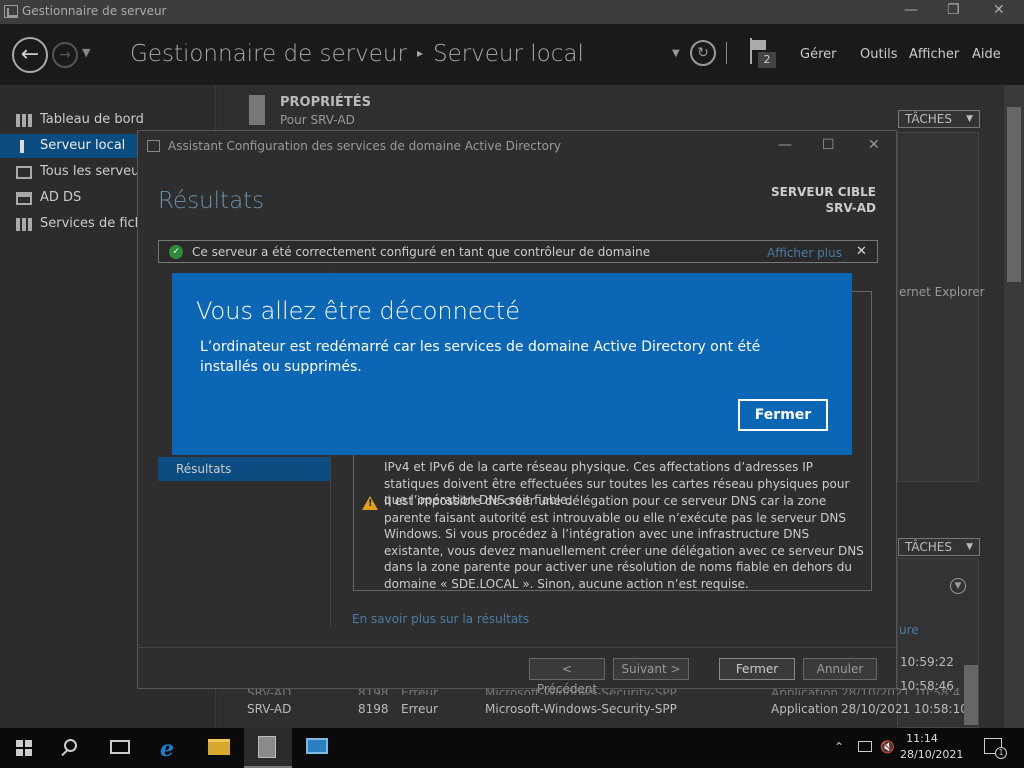 The image size is (1024, 768). What do you see at coordinates (999, 10) in the screenshot?
I see `close-window-button: ✕` at bounding box center [999, 10].